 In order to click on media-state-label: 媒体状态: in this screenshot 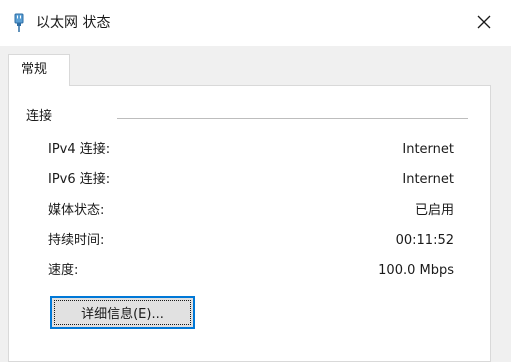, I will do `click(76, 210)`.